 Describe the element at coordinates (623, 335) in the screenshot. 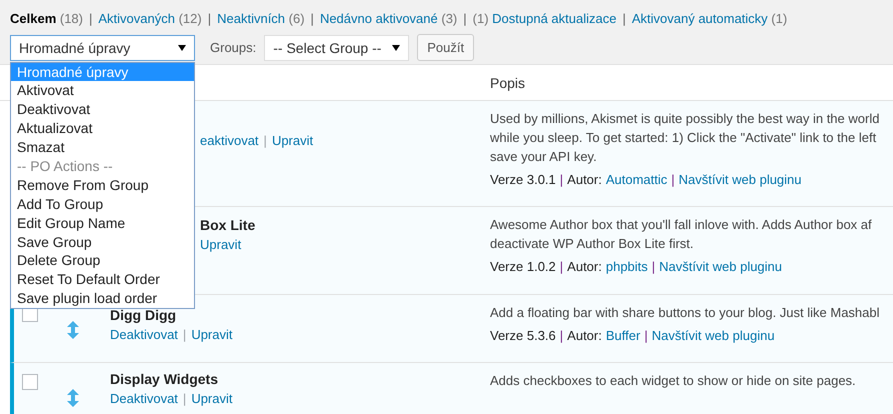

I see `meta-link: Buffer` at that location.